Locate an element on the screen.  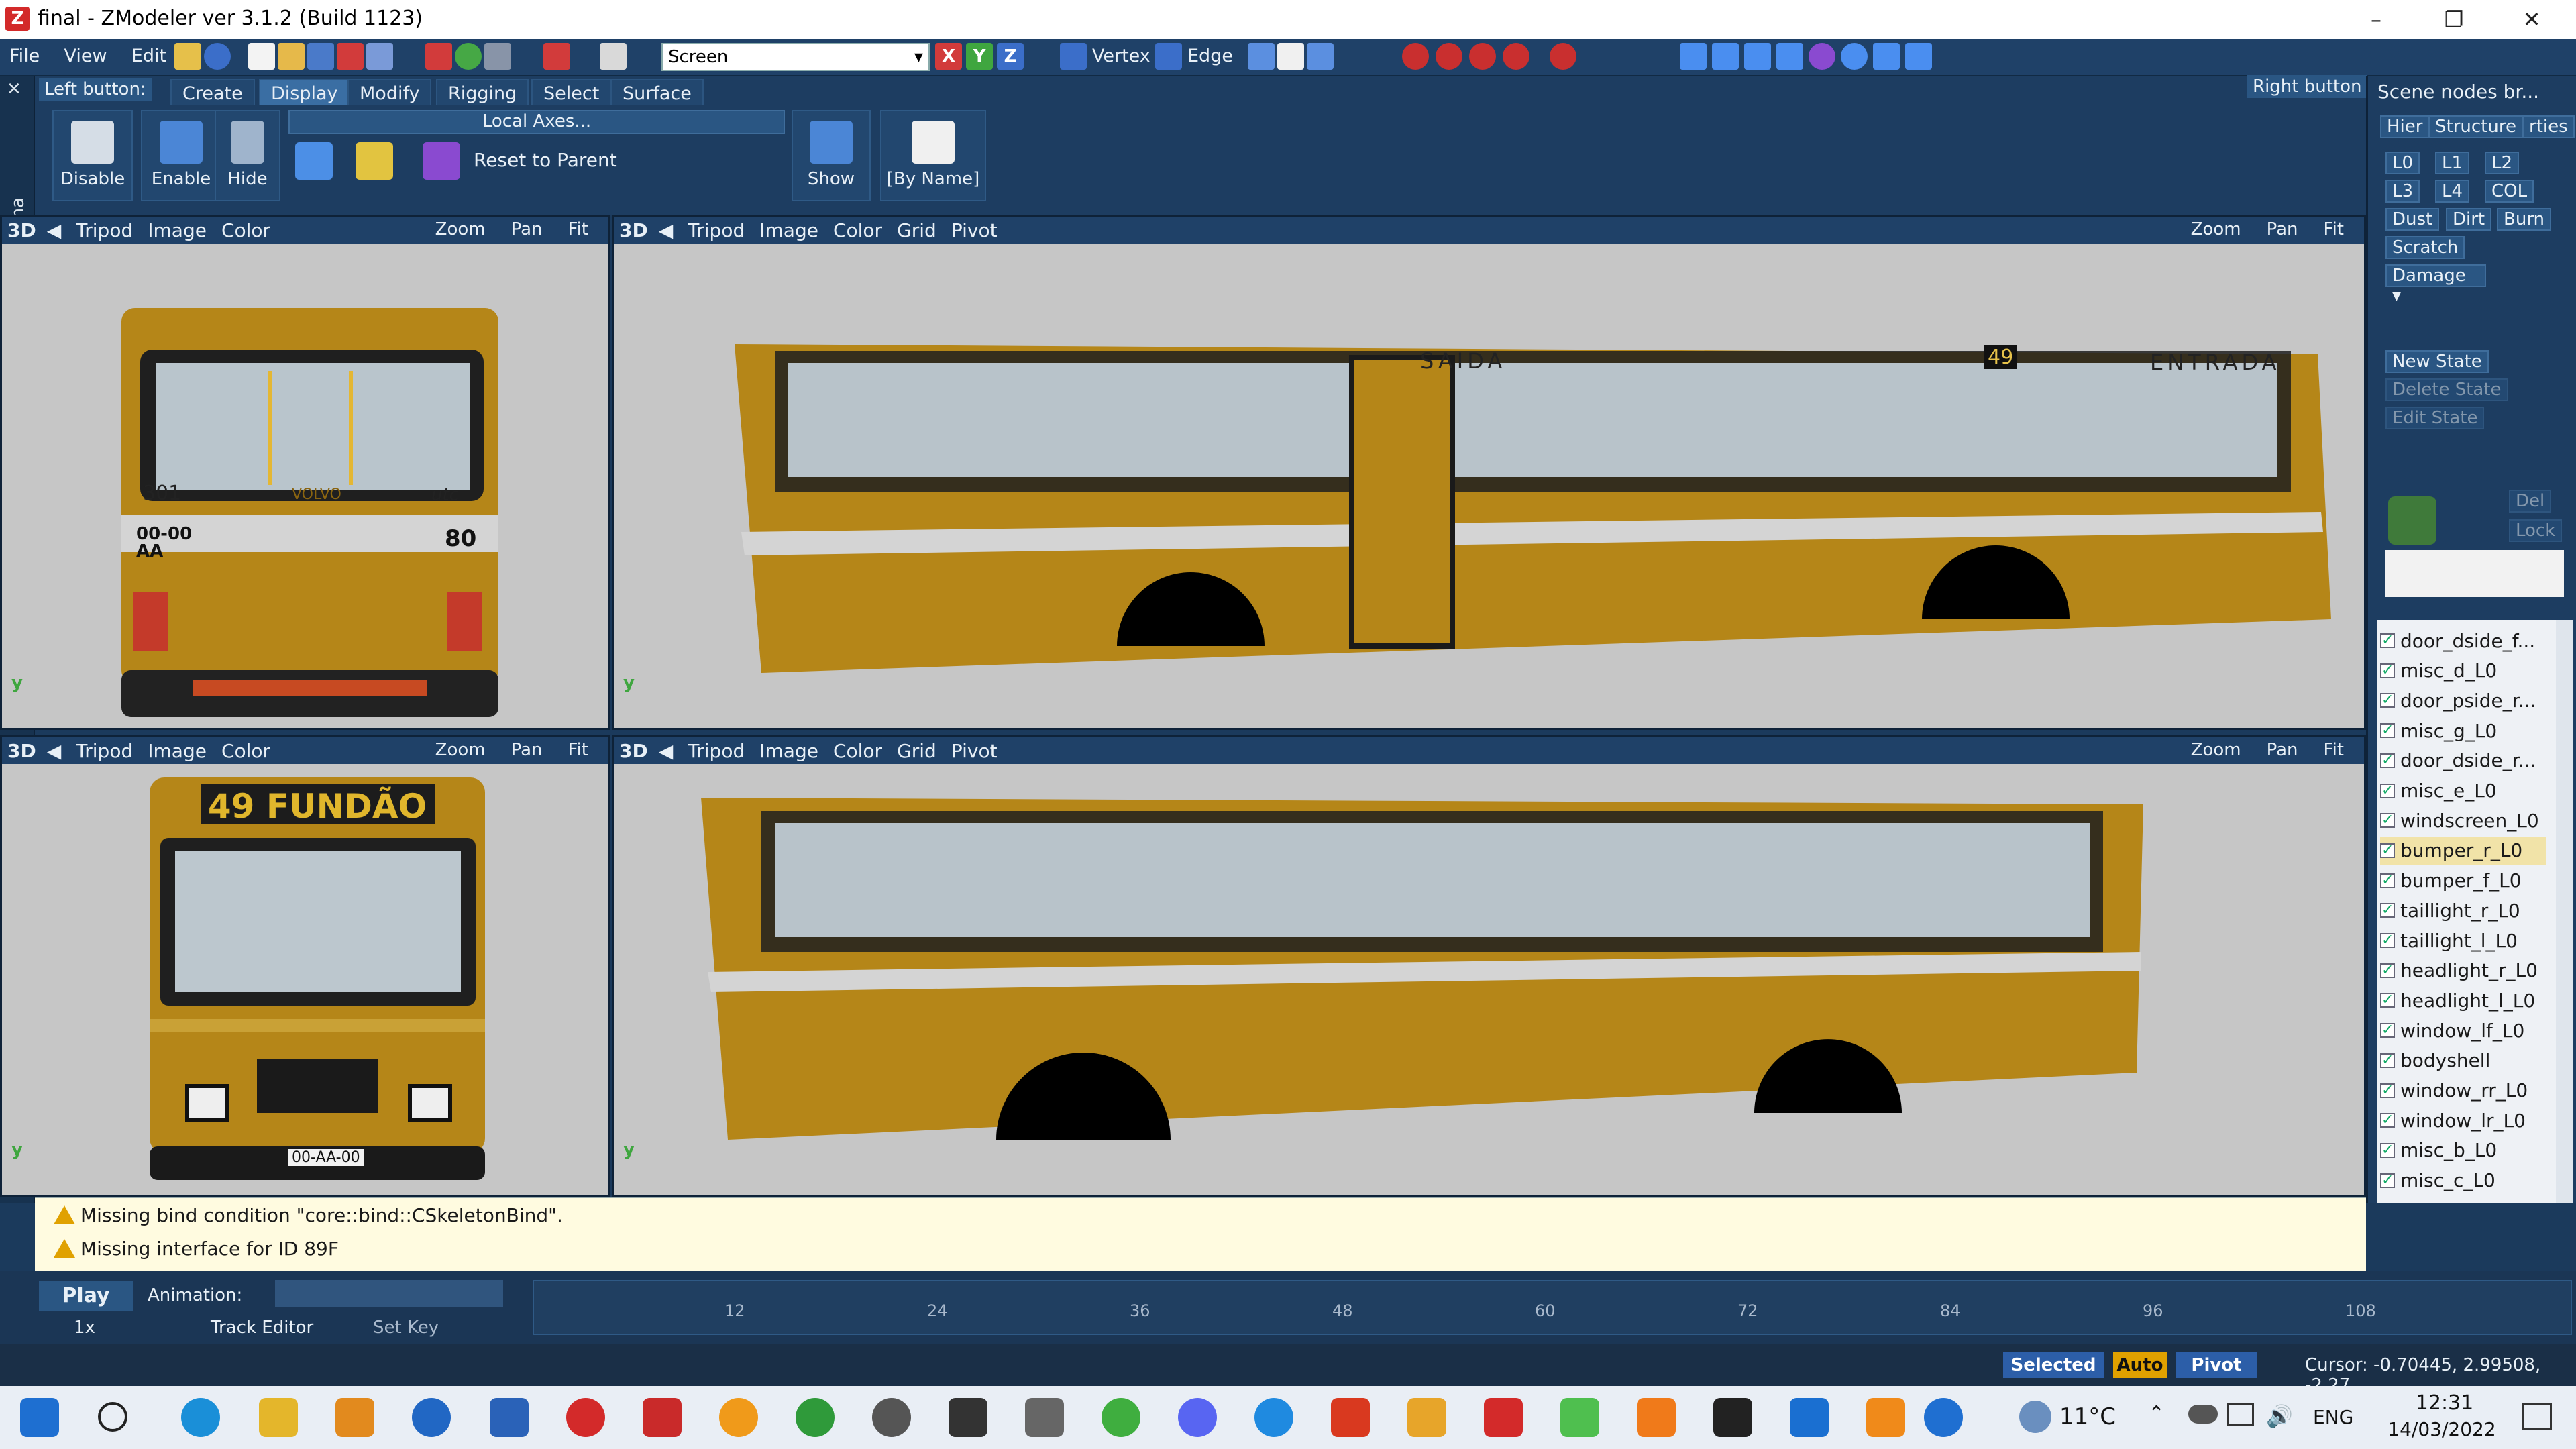
toolbox-icon is located at coordinates (1044, 1417).